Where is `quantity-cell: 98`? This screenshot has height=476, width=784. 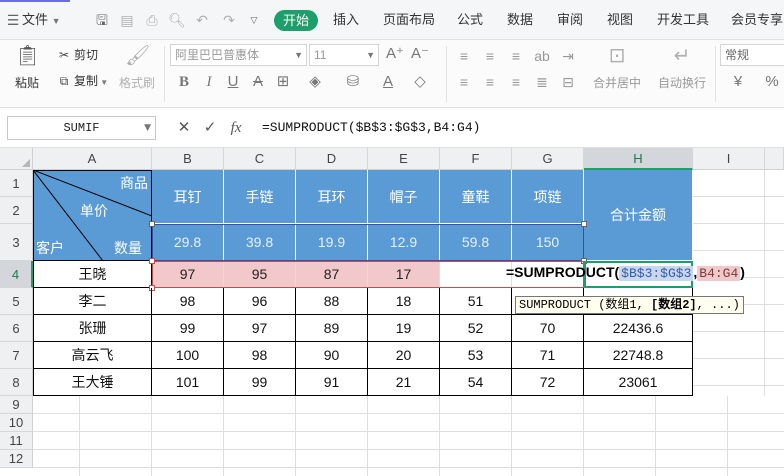
quantity-cell: 98 is located at coordinates (188, 301).